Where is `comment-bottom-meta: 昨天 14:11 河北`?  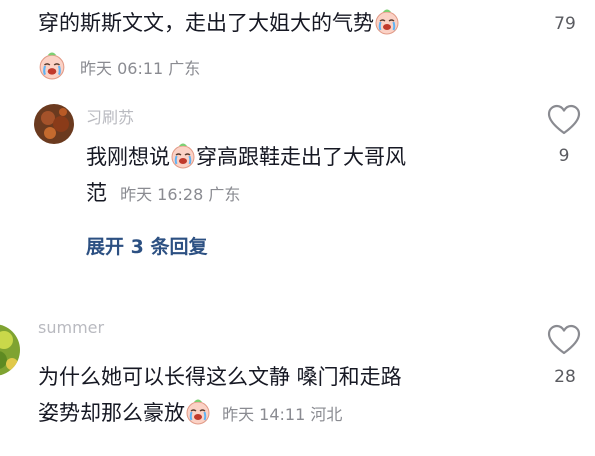
comment-bottom-meta: 昨天 14:11 河北 is located at coordinates (282, 414).